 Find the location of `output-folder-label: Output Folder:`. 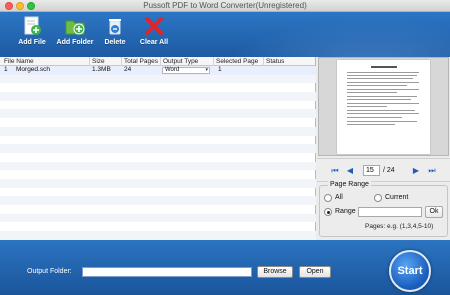

output-folder-label: Output Folder: is located at coordinates (49, 271).